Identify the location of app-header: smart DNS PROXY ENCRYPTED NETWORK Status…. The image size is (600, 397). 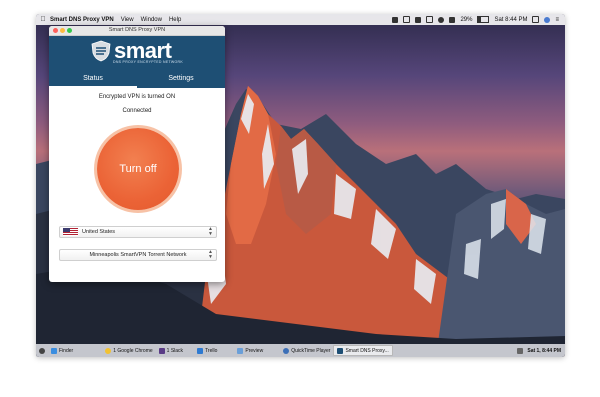
(137, 62).